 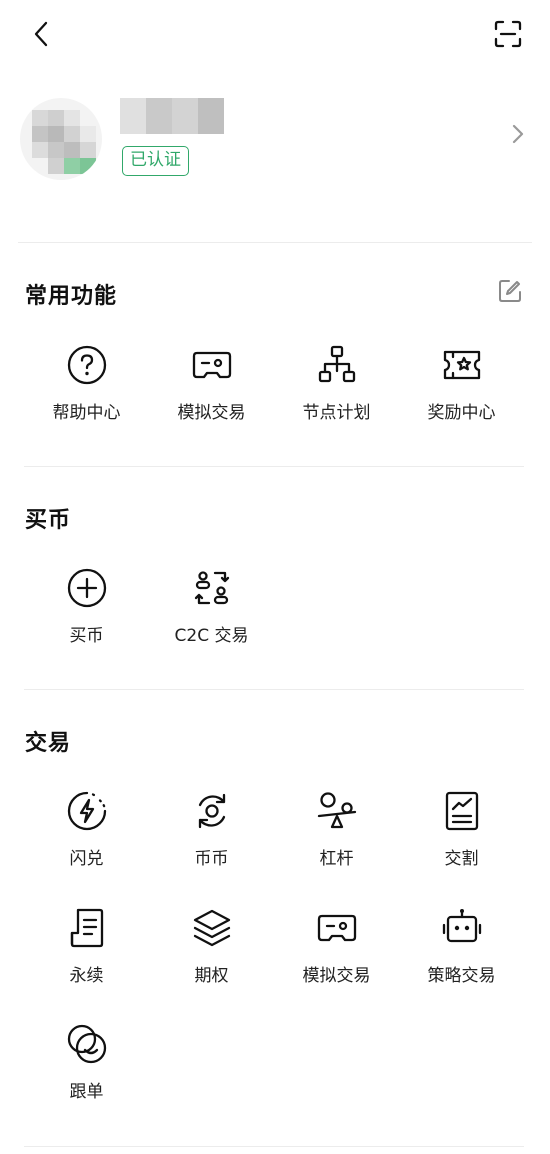 I want to click on tile-perpetual: 永续, so click(x=86, y=957).